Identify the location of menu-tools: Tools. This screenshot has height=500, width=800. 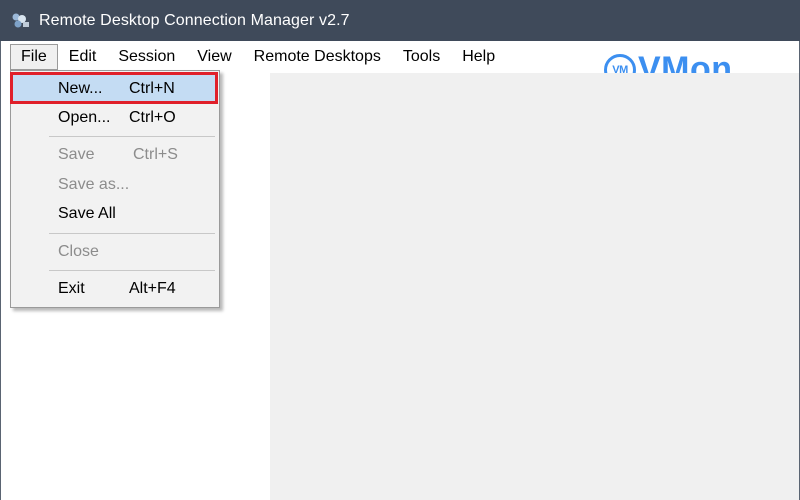
(421, 57).